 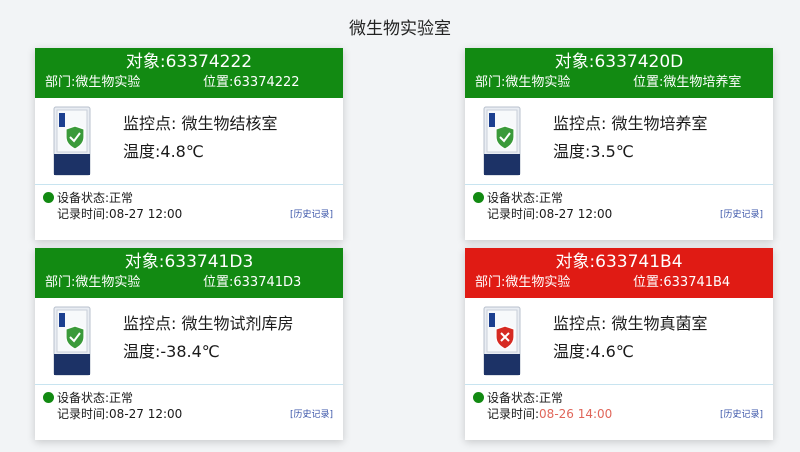 I want to click on monitor-point: 监控点: 微生物真菌室, so click(x=630, y=323).